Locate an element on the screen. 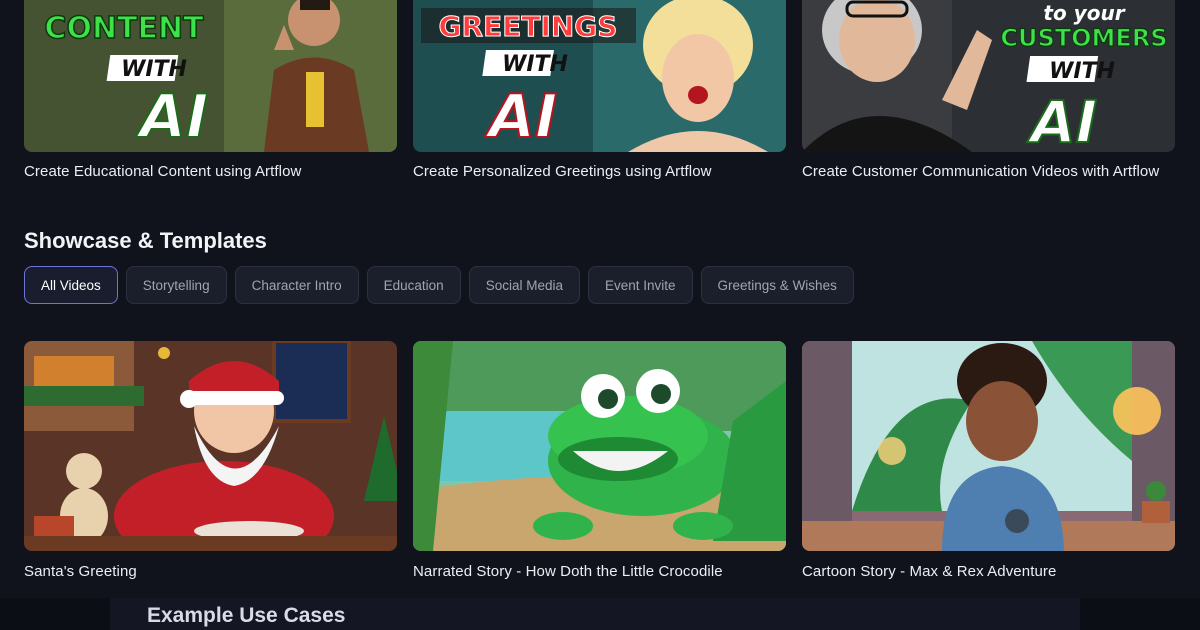  santa-thumbnail-image is located at coordinates (210, 446).